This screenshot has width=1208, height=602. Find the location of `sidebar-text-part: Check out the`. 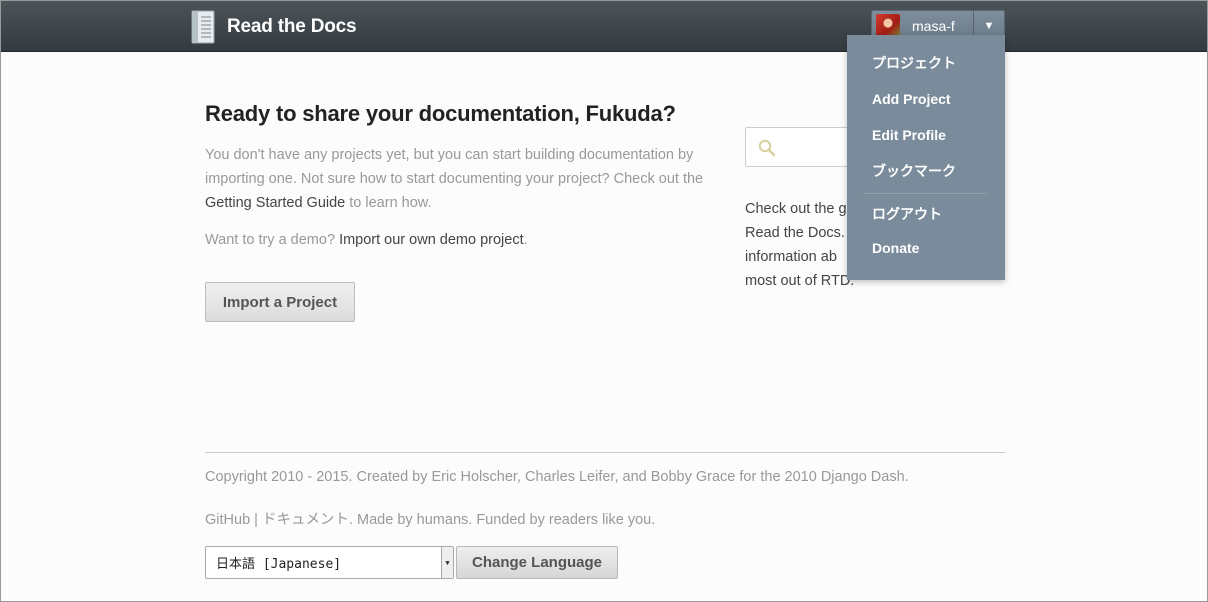

sidebar-text-part: Check out the is located at coordinates (792, 209).